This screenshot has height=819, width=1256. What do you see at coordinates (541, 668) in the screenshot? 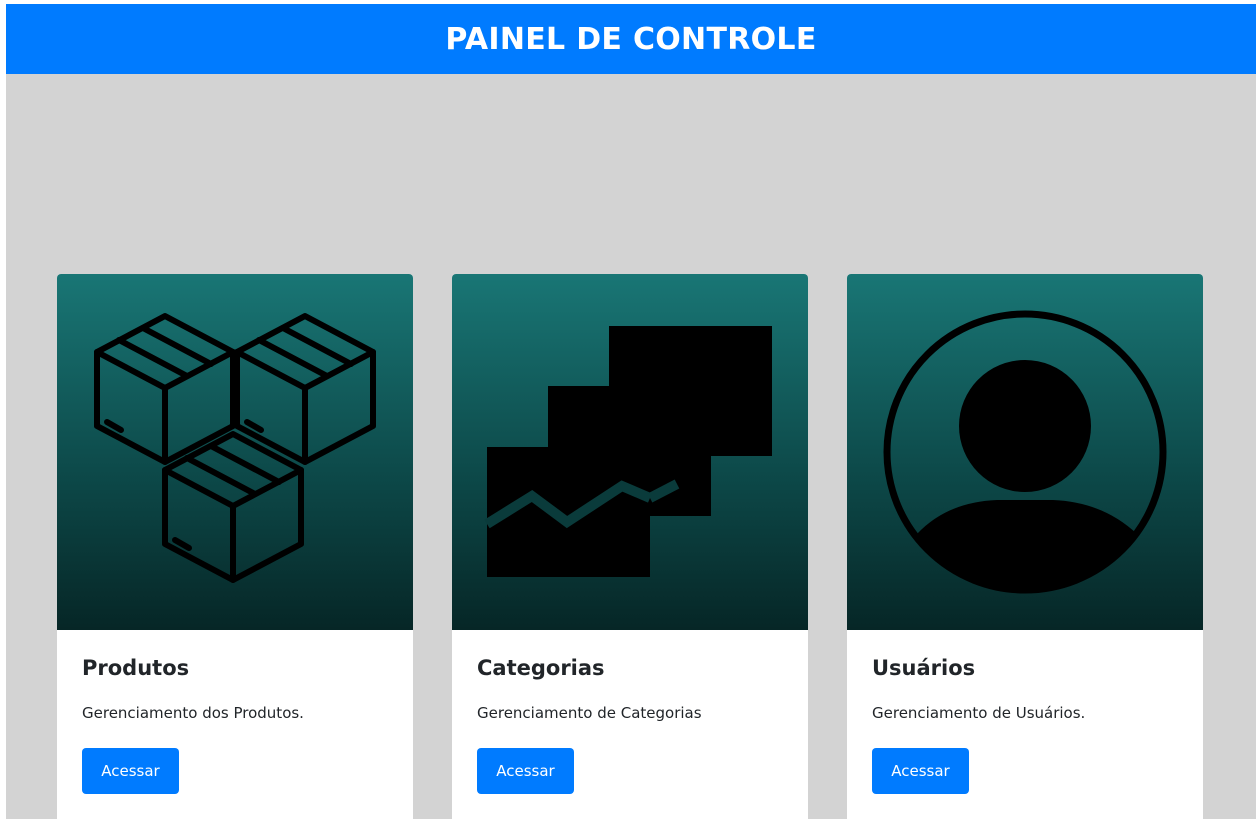
I see `card-title: Categorias` at bounding box center [541, 668].